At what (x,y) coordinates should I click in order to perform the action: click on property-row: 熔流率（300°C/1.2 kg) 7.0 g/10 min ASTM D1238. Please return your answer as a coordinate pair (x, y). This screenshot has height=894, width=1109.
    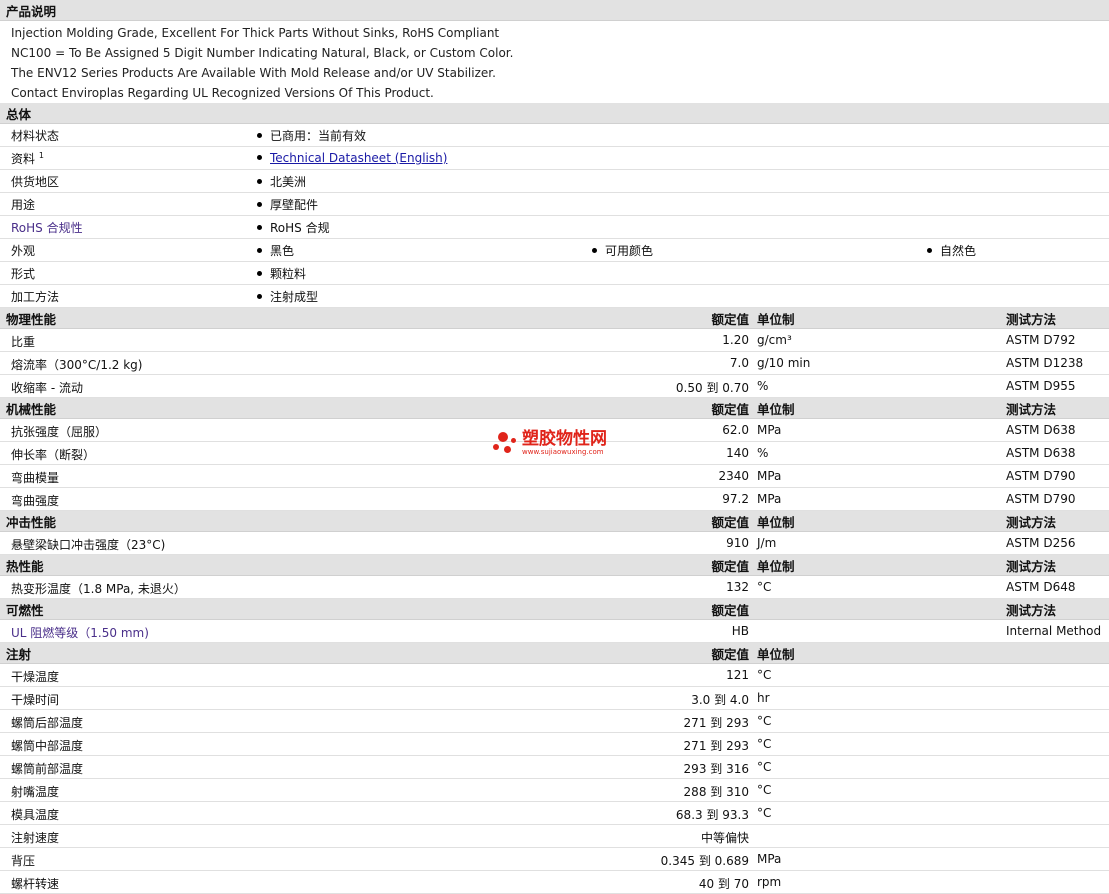
    Looking at the image, I should click on (554, 363).